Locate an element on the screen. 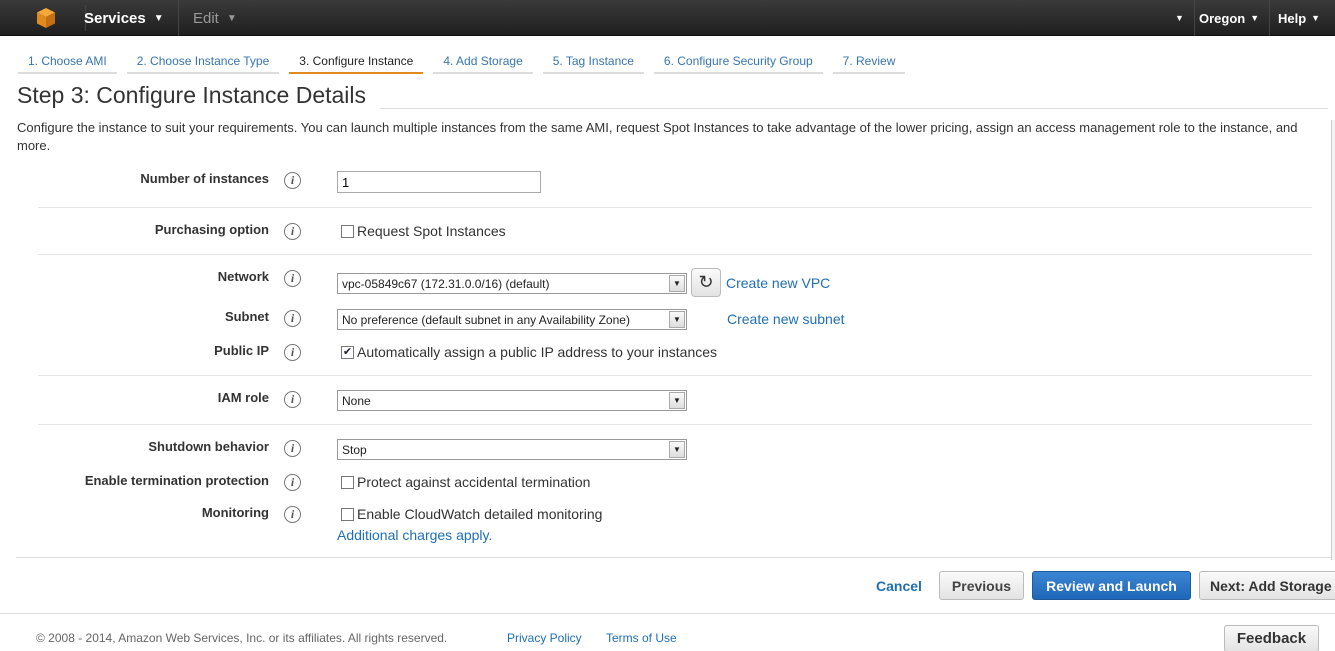 The height and width of the screenshot is (651, 1335). privacy-policy-link: Privacy Policy is located at coordinates (544, 638).